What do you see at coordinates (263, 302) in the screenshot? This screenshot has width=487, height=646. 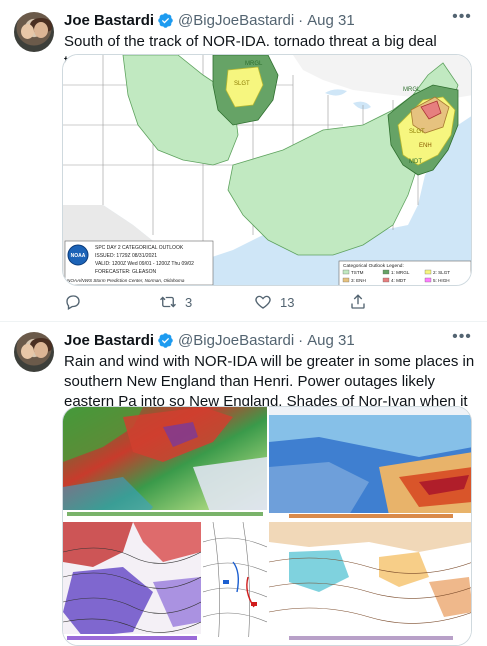 I see `heart-icon` at bounding box center [263, 302].